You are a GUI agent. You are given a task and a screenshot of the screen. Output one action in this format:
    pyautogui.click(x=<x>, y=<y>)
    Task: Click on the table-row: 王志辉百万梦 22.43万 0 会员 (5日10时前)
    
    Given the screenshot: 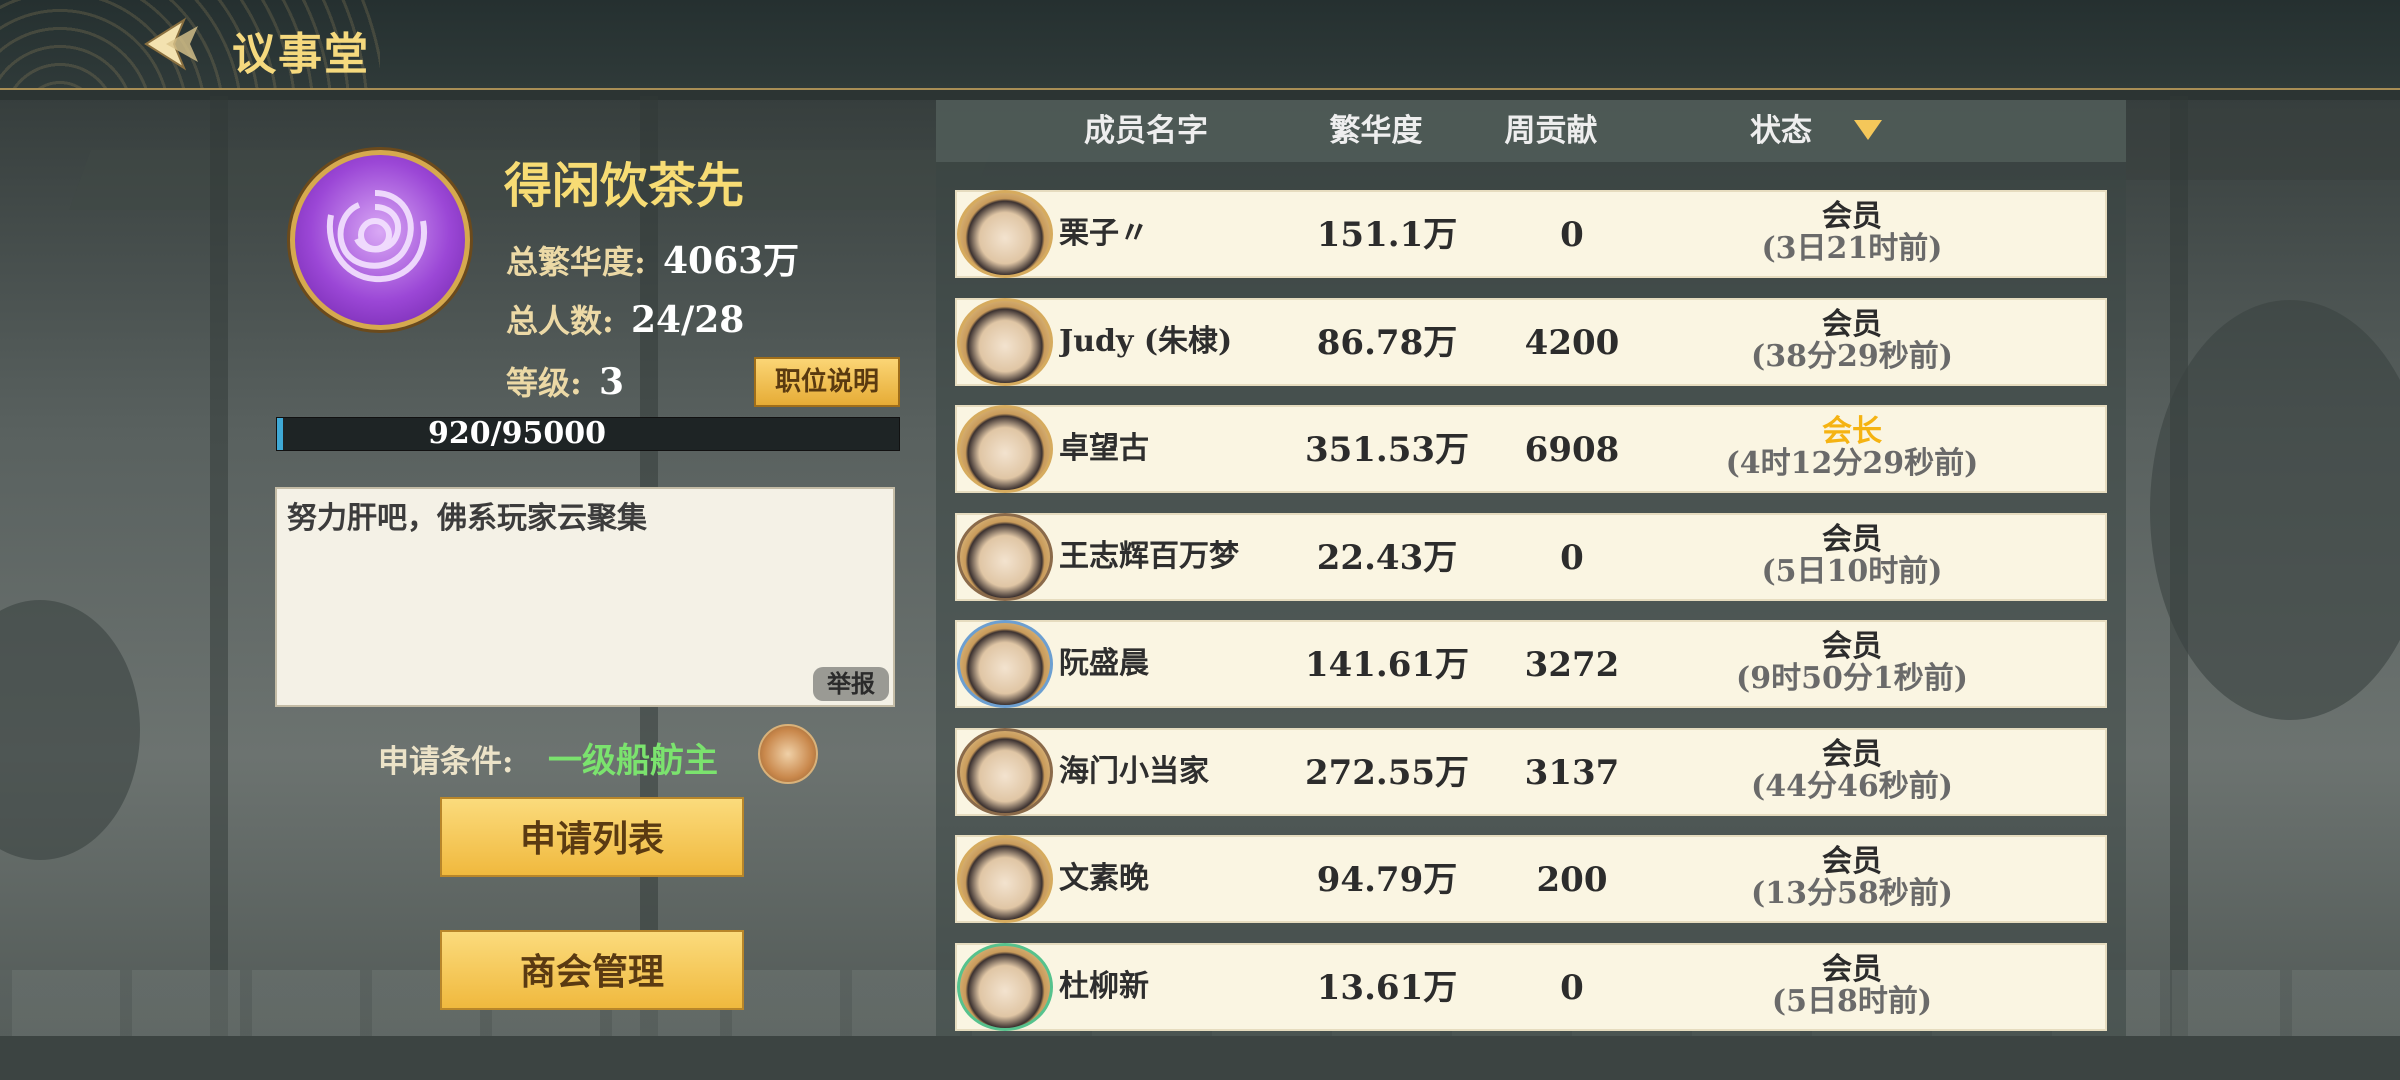 What is the action you would take?
    pyautogui.click(x=1531, y=557)
    